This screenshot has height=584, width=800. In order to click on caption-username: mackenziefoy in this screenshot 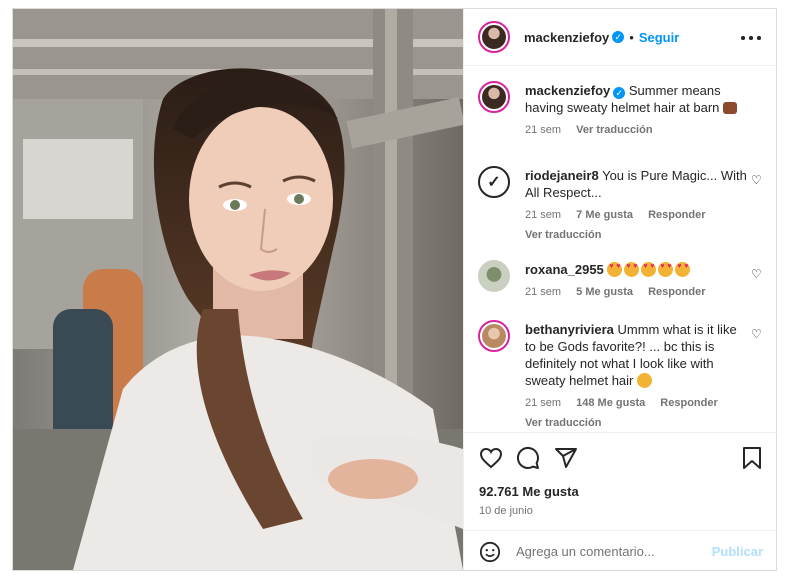, I will do `click(567, 90)`.